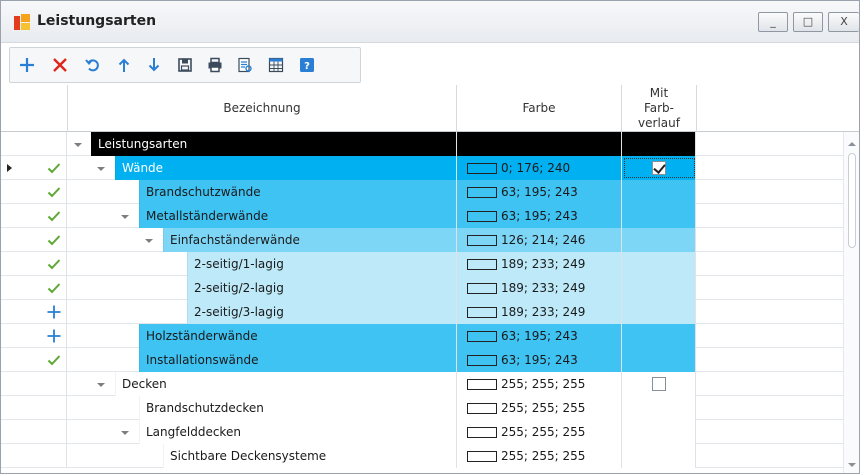  I want to click on color-cell: 0; 176; 240, so click(538, 168).